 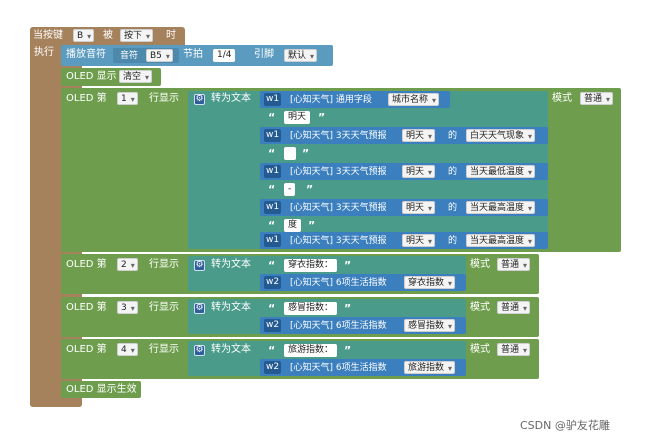 I want to click on event-do-label: 执行, so click(x=44, y=52).